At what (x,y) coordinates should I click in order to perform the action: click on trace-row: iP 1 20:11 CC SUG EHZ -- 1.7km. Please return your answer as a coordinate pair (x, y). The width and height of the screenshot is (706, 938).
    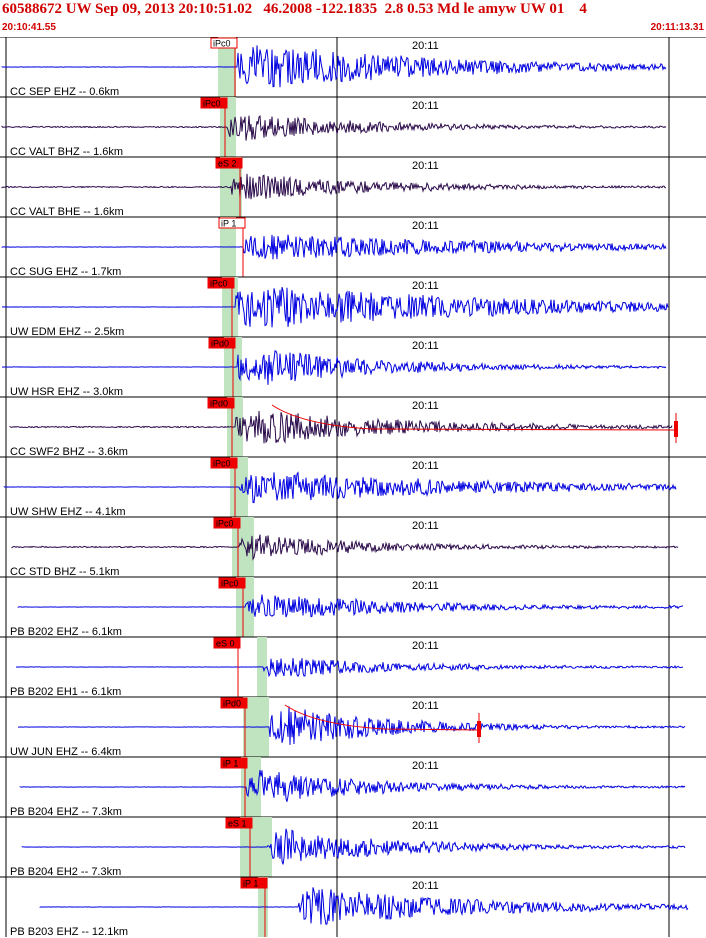
    Looking at the image, I should click on (353, 247).